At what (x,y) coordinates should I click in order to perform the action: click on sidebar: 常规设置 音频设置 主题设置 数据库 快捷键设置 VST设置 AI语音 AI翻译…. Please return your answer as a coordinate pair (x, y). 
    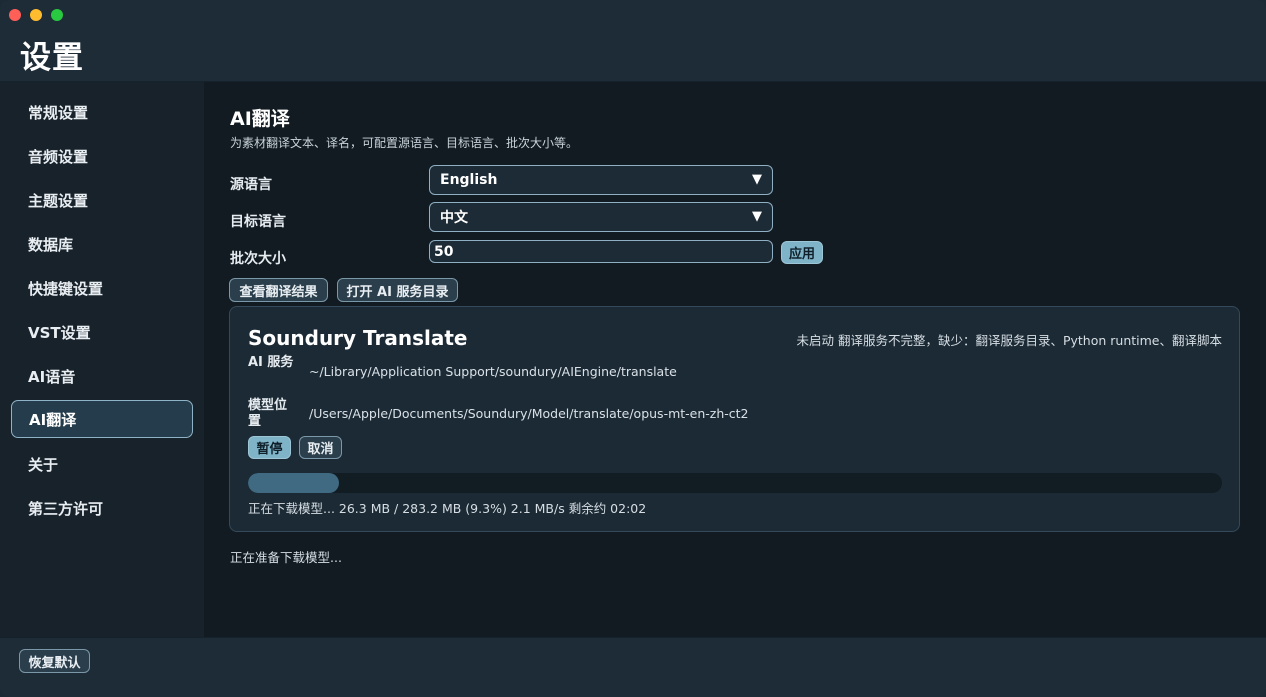
    Looking at the image, I should click on (102, 359).